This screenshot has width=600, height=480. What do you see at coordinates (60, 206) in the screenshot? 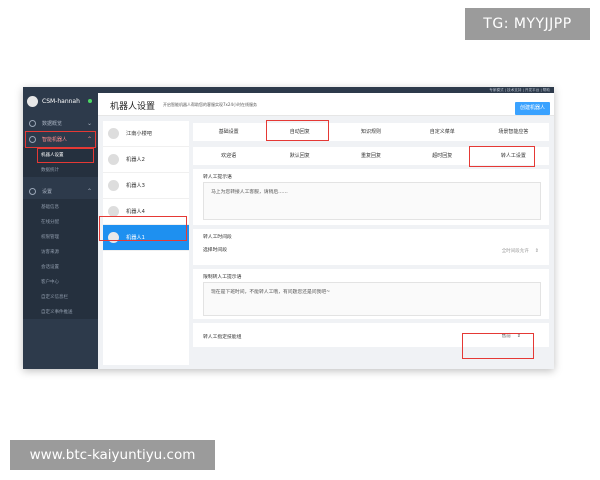
I see `sidebar-item-basic-info: 基础信息` at bounding box center [60, 206].